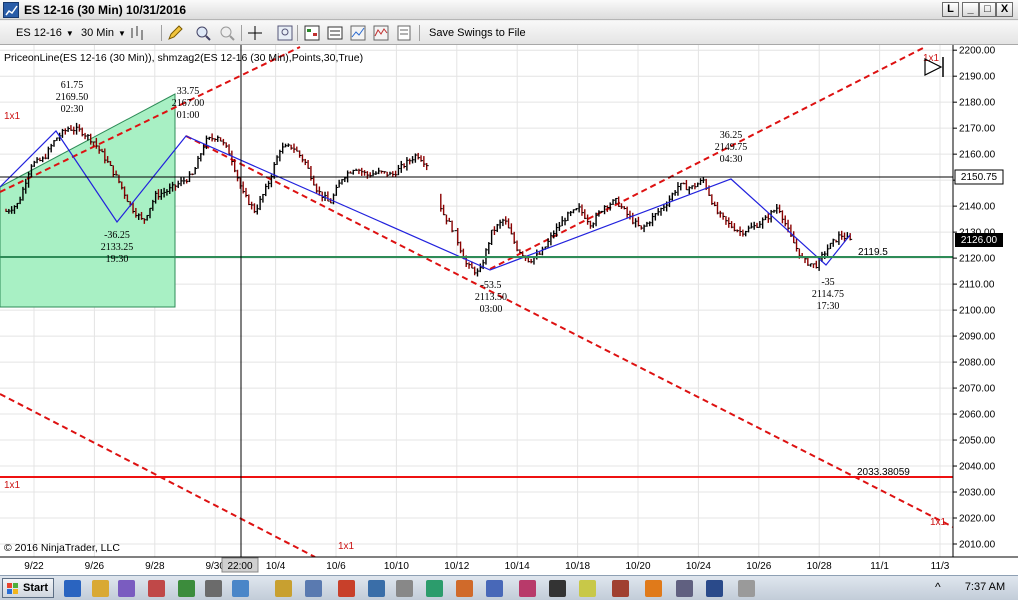 The image size is (1018, 600). I want to click on ninjatrader-icon, so click(346, 588).